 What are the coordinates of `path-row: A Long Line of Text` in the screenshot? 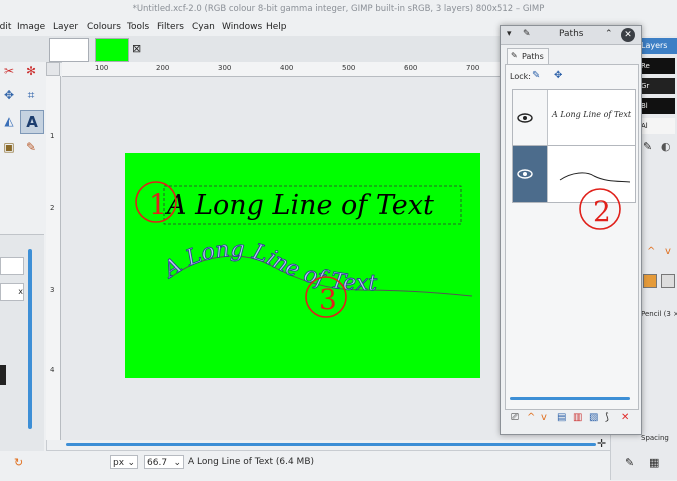 It's located at (574, 118).